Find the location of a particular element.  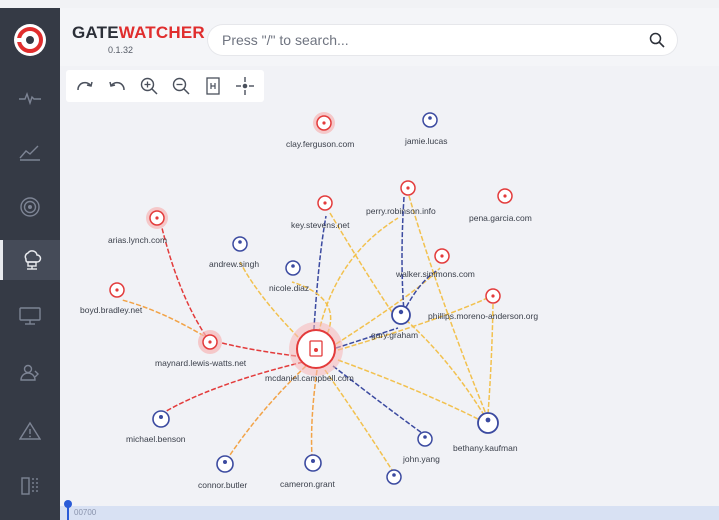

node-label: andrew.singh is located at coordinates (234, 264).